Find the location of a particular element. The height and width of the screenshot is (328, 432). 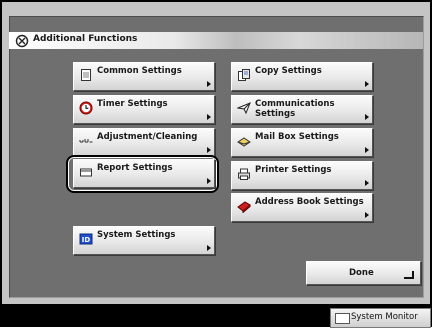

adjustment-icon is located at coordinates (86, 141).